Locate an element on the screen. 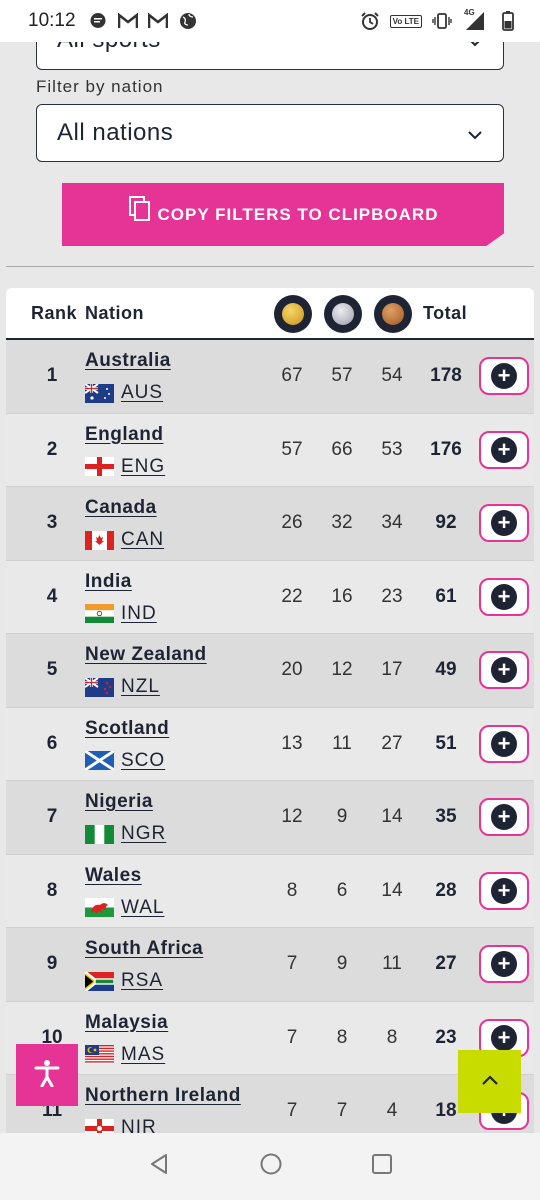 This screenshot has width=540, height=1200. chat-bubble-icon is located at coordinates (98, 21).